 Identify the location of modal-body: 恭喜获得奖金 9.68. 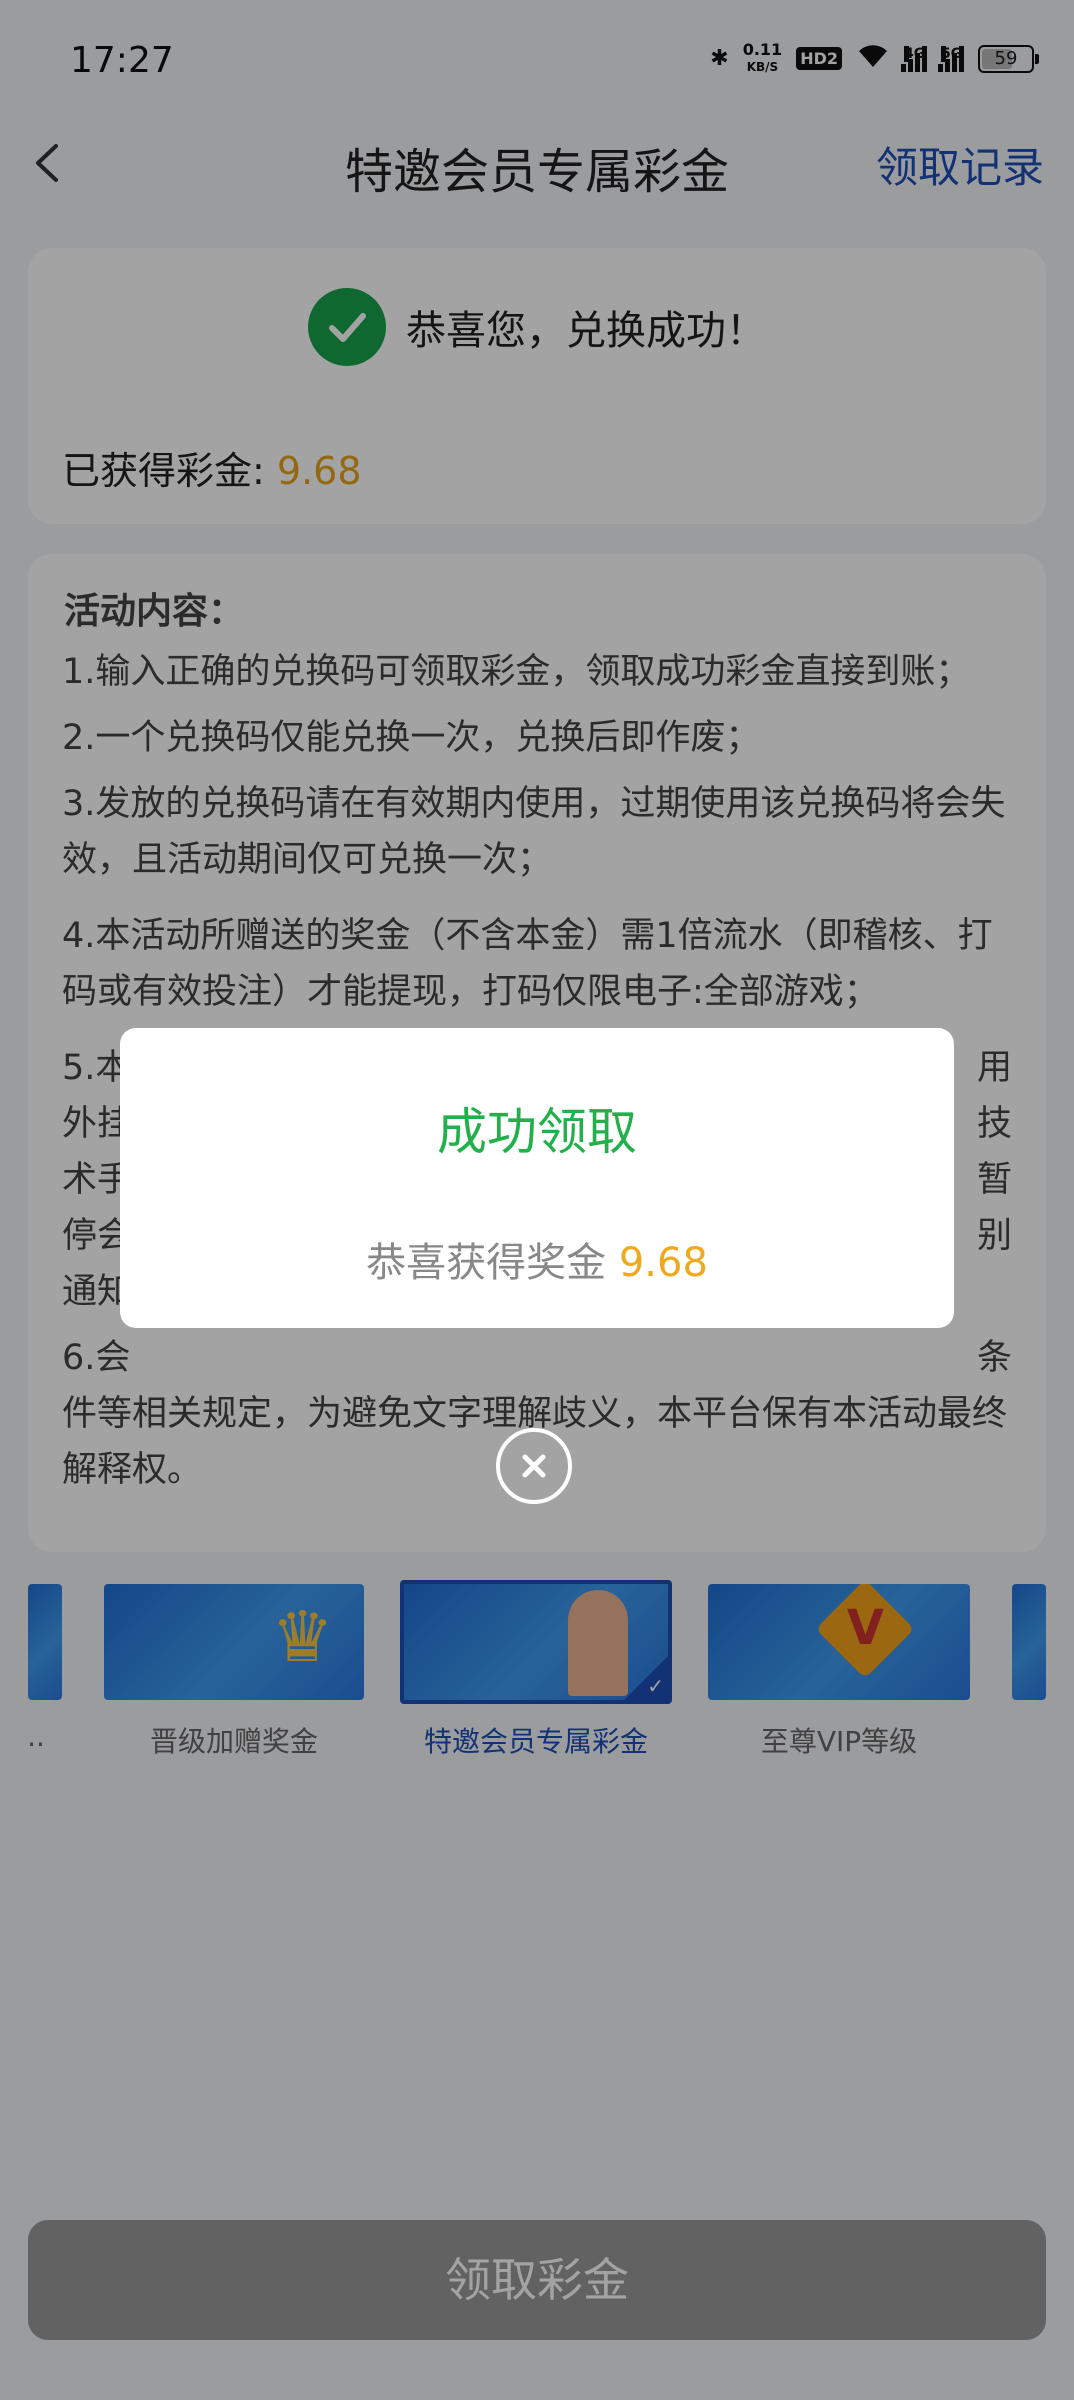
(537, 1259).